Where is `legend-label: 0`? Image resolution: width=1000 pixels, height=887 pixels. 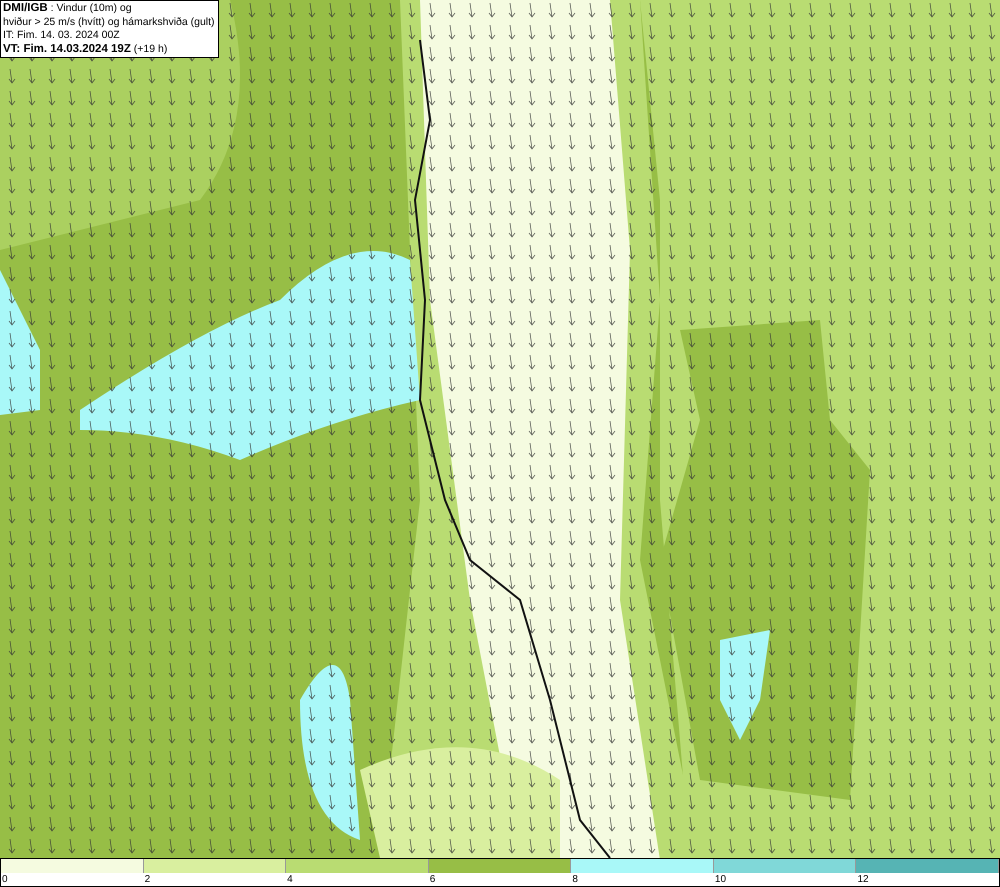 legend-label: 0 is located at coordinates (4, 879).